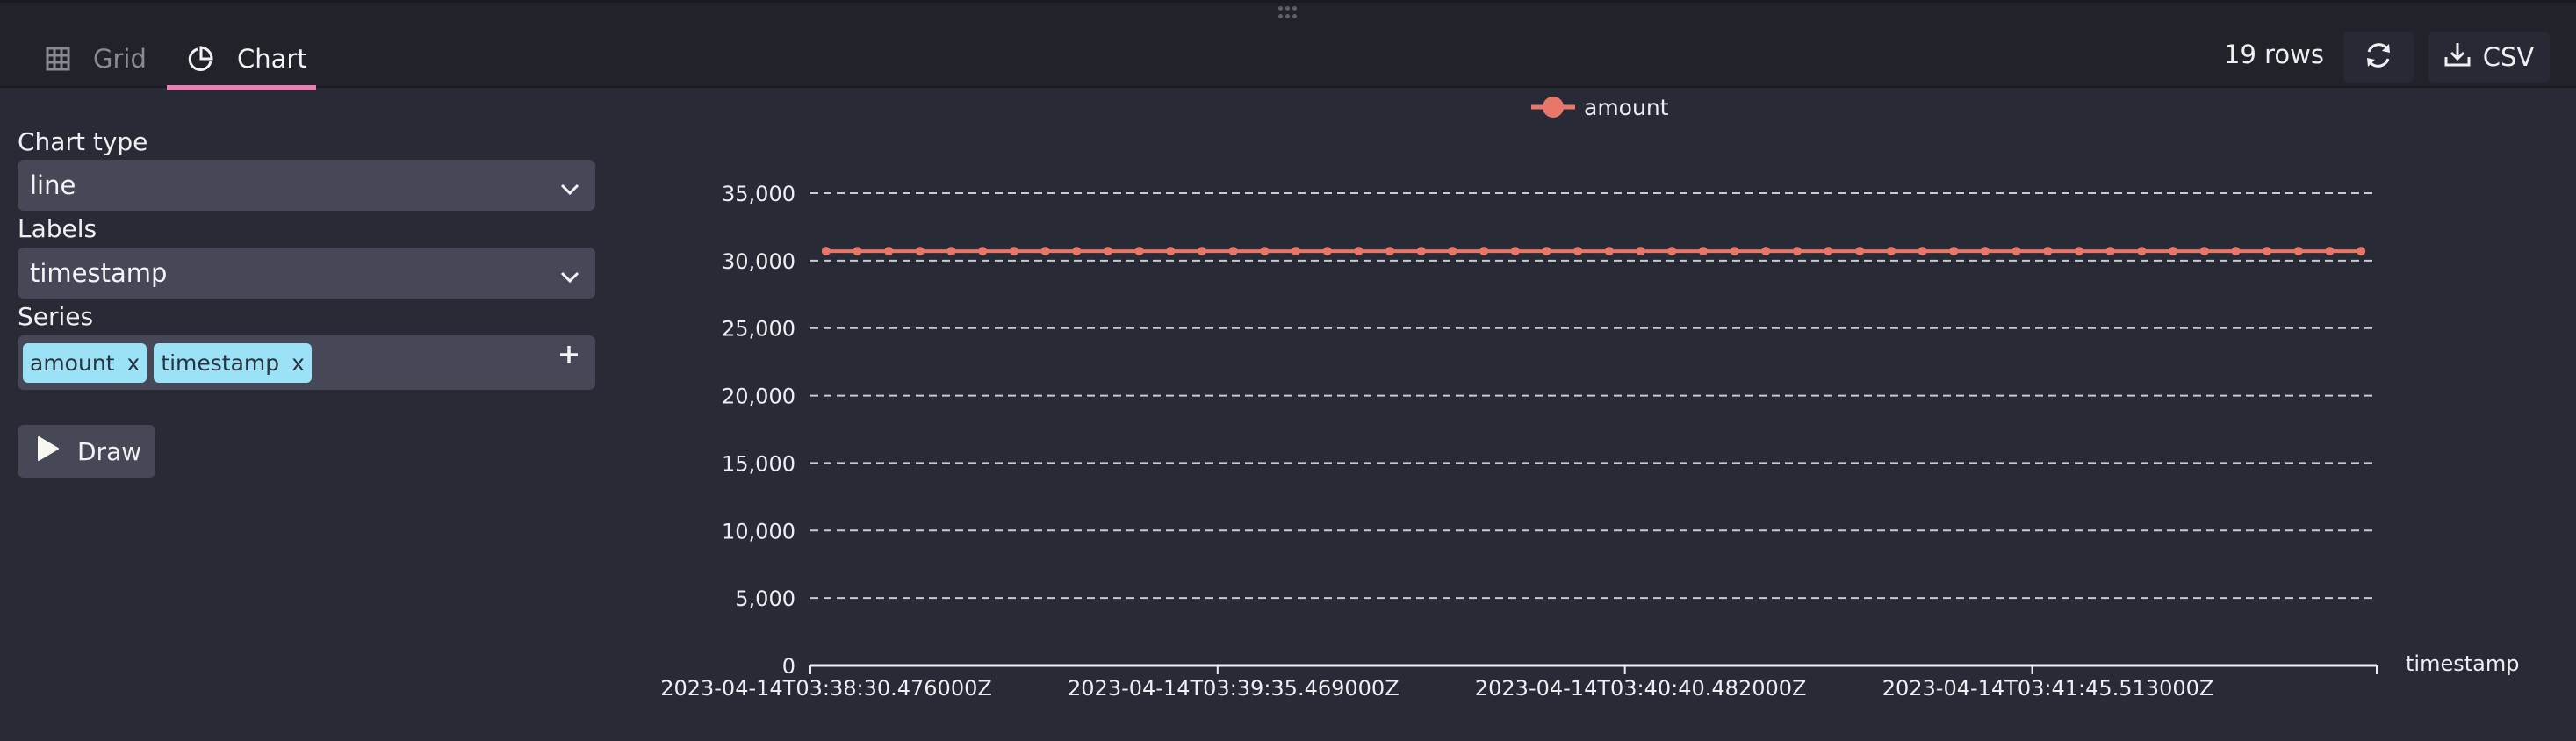  What do you see at coordinates (58, 59) in the screenshot?
I see `grid-icon` at bounding box center [58, 59].